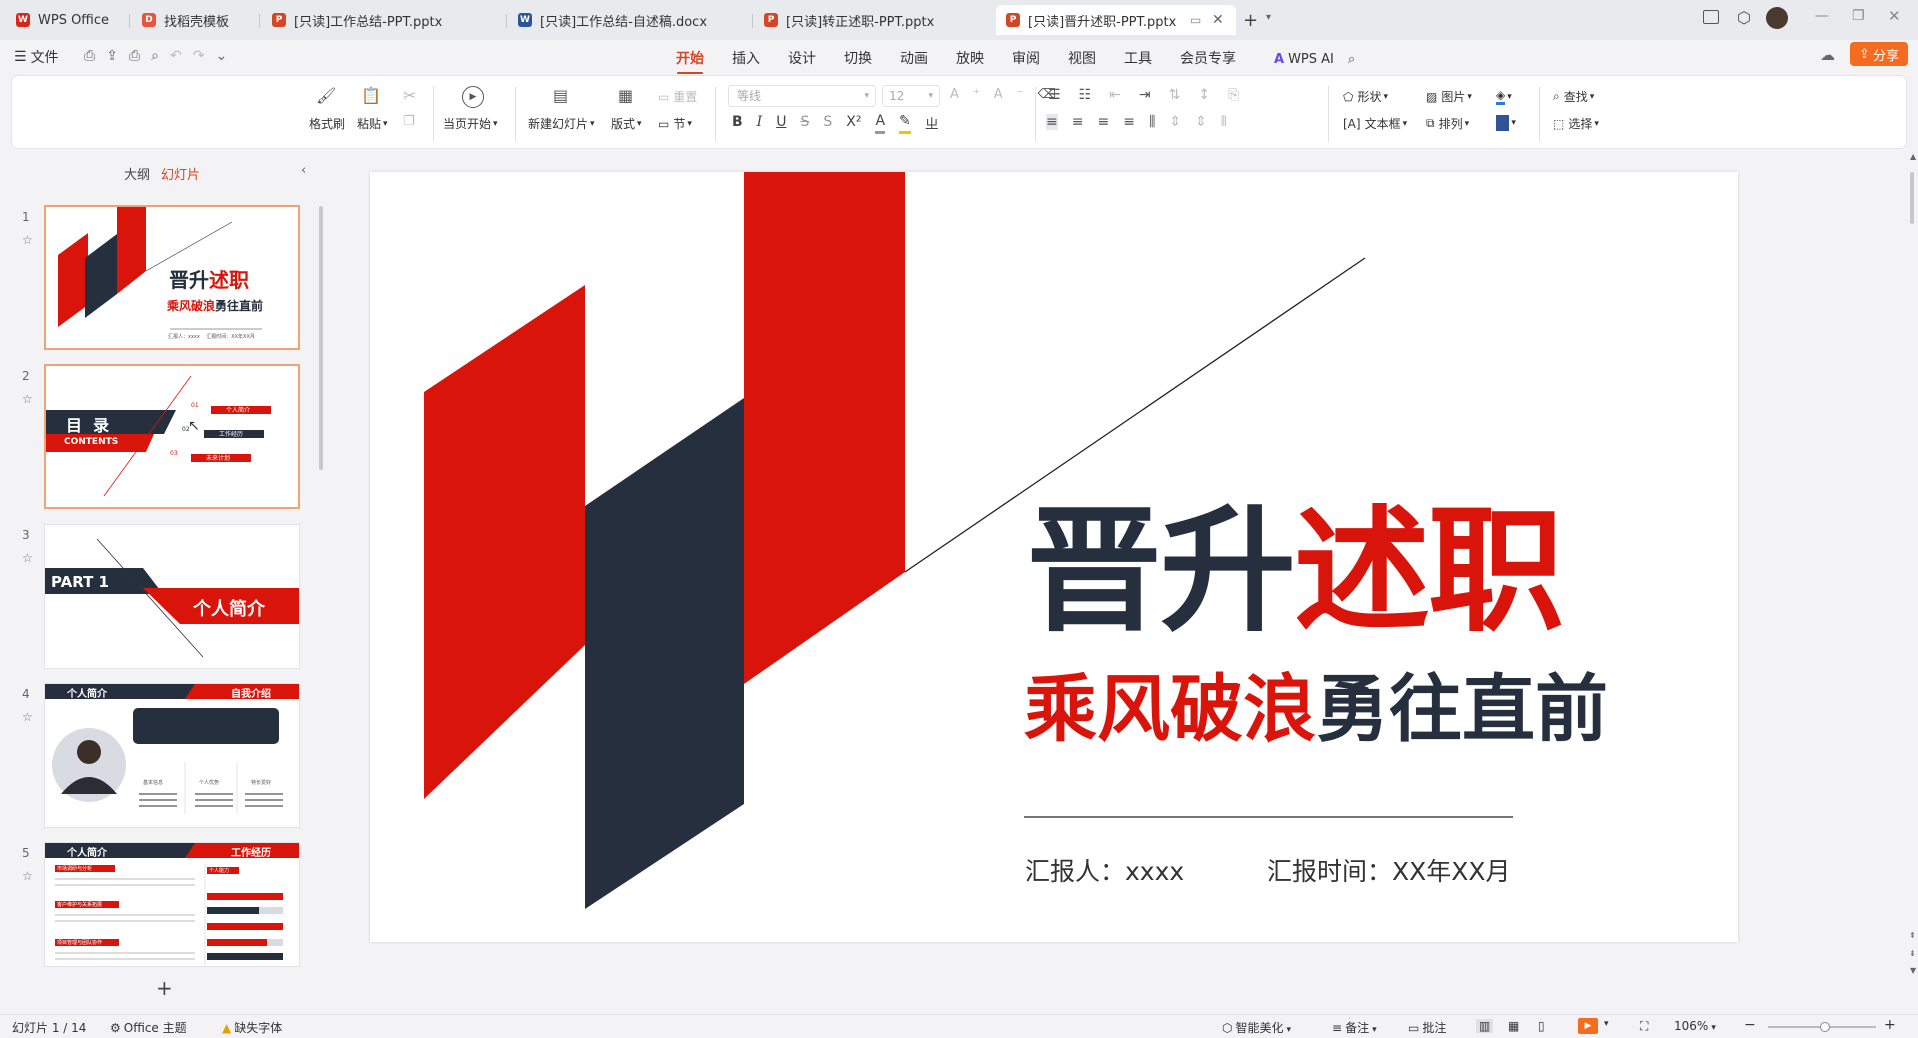  What do you see at coordinates (321, 338) in the screenshot?
I see `panel-scrollbar` at bounding box center [321, 338].